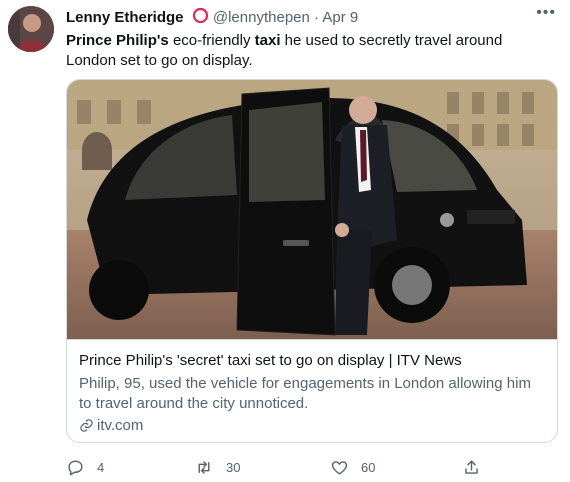  I want to click on like-button: 60, so click(352, 467).